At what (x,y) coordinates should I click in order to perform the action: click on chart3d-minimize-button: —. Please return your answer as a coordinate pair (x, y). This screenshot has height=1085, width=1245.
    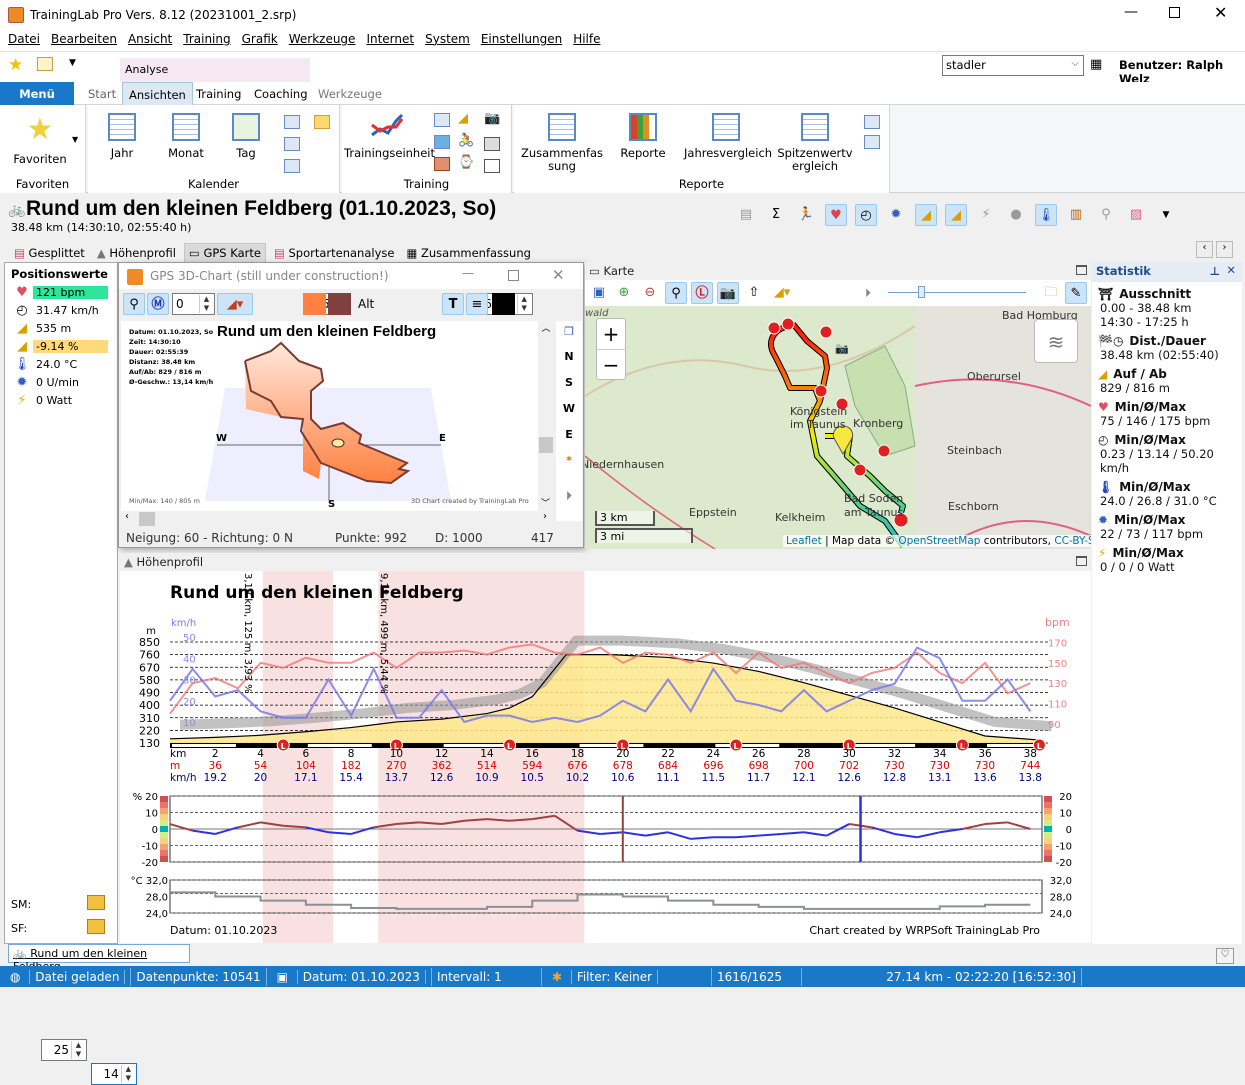
    Looking at the image, I should click on (468, 273).